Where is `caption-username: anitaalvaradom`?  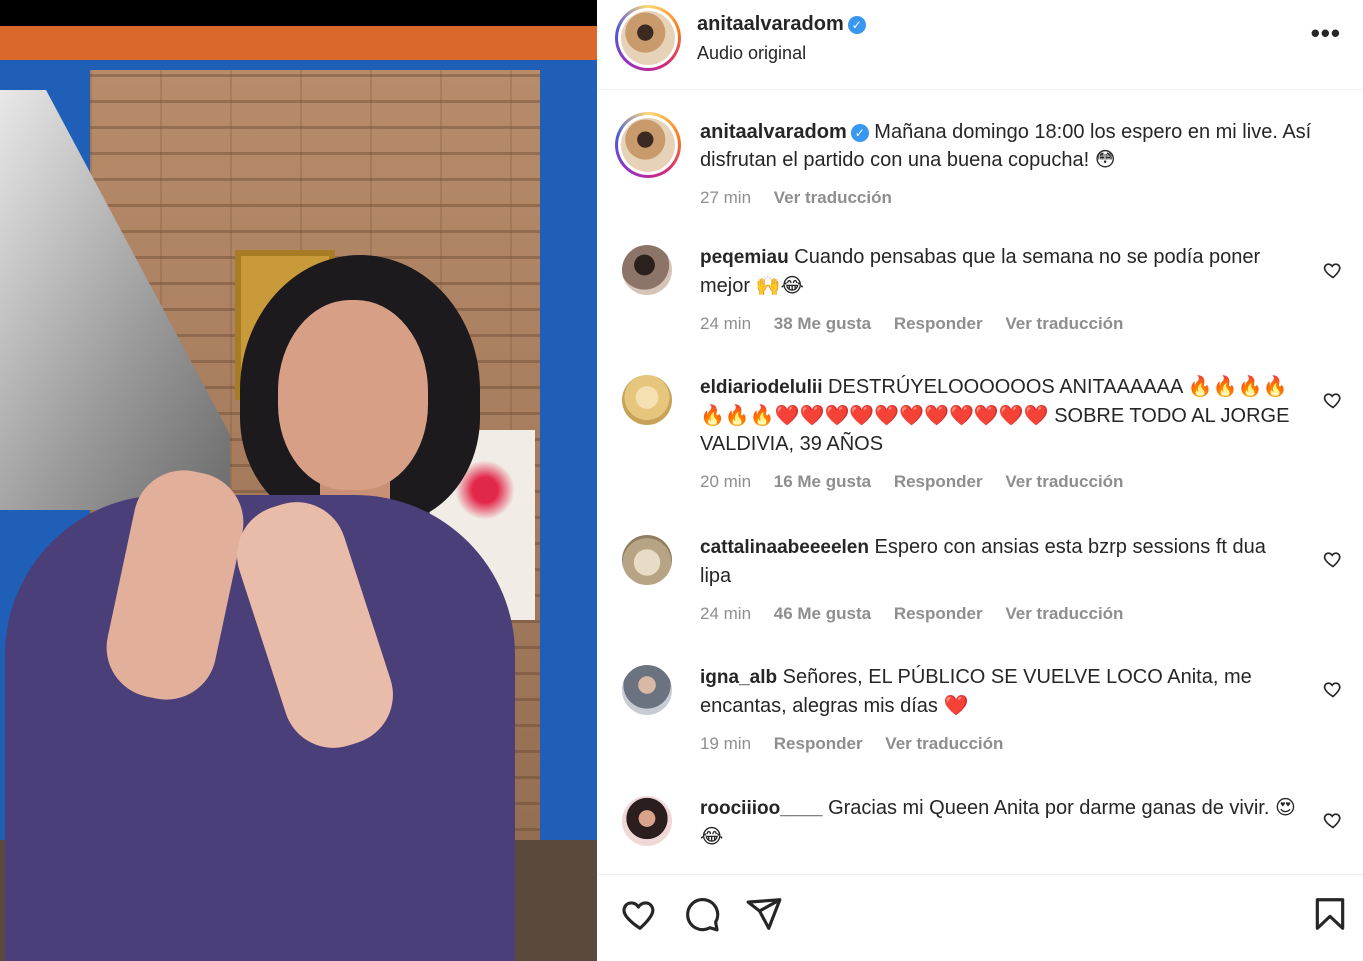
caption-username: anitaalvaradom is located at coordinates (773, 132).